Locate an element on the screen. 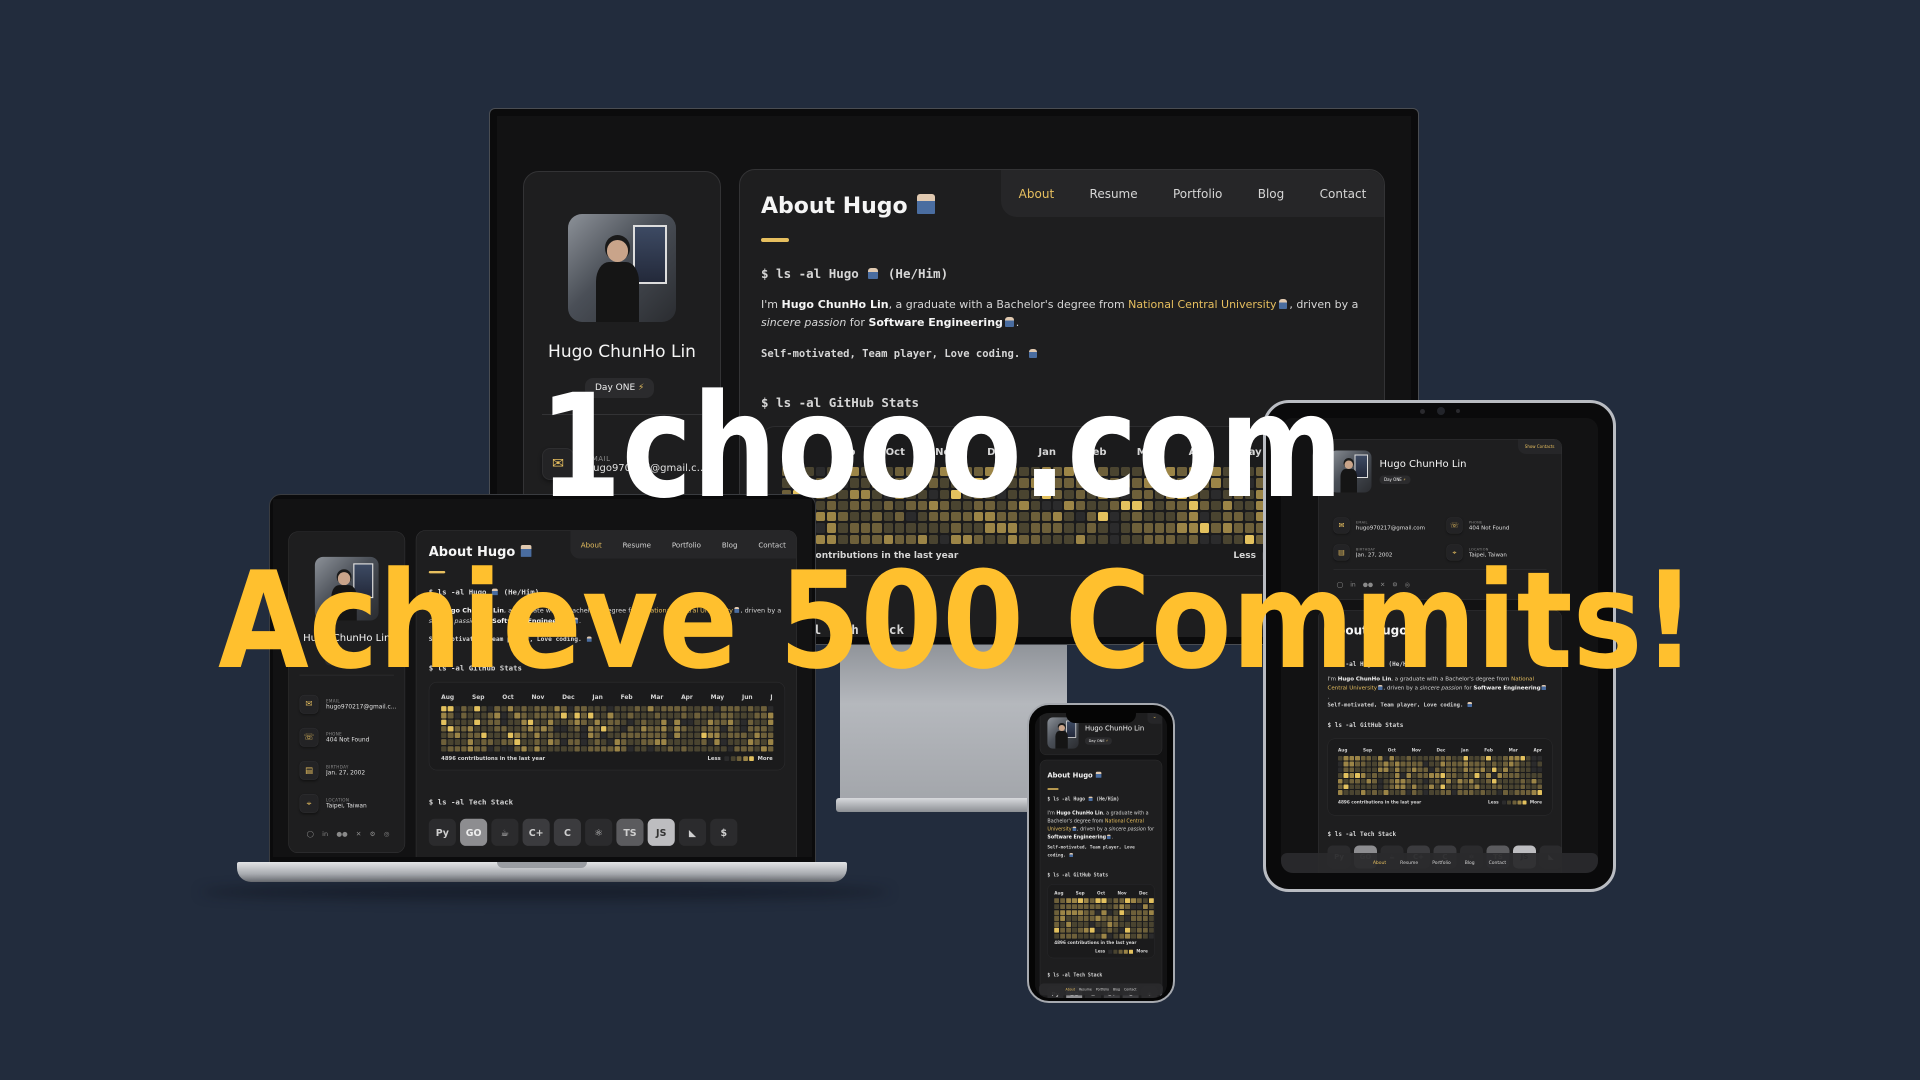 The height and width of the screenshot is (1080, 1920). day-one-badge: Day ONE ⚡ is located at coordinates (1395, 479).